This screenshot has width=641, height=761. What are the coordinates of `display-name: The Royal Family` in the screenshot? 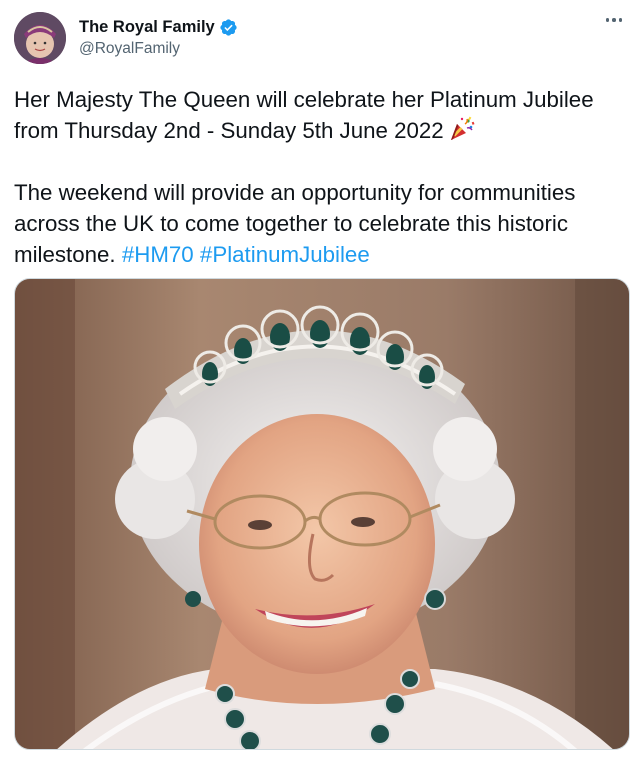 It's located at (147, 27).